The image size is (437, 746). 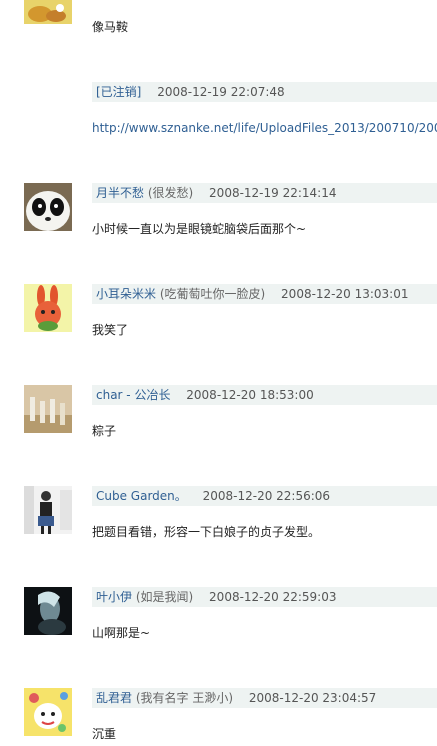 I want to click on comment-timestamp: 2008-12-20 18:53:00, so click(x=250, y=395).